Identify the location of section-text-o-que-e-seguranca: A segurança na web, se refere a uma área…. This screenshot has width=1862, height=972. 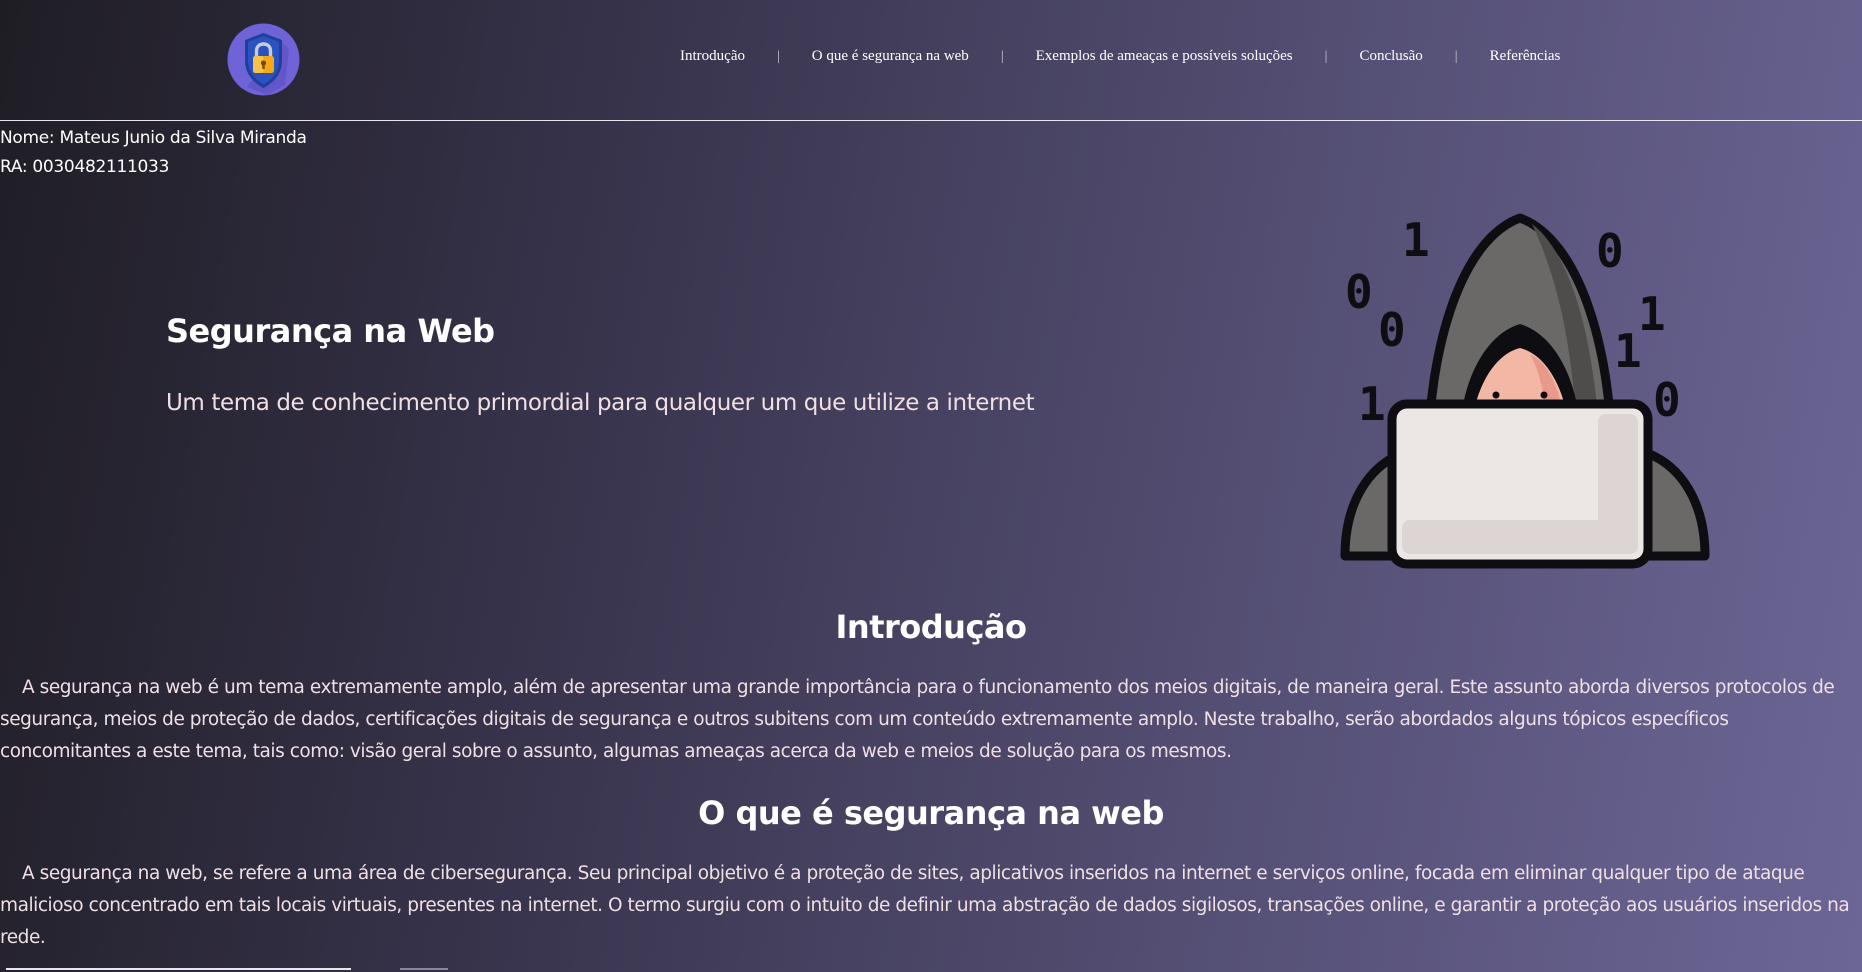
(925, 905).